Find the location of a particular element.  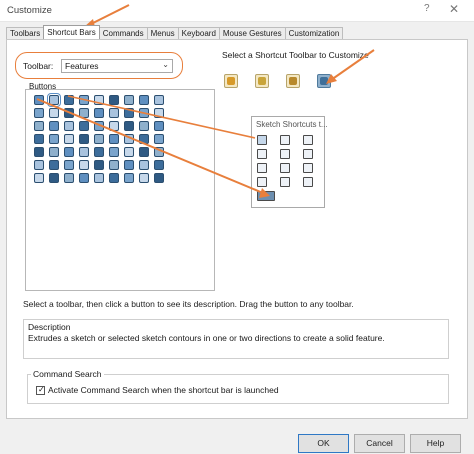

toolbar-dropdown: Features ⌄ is located at coordinates (117, 66).